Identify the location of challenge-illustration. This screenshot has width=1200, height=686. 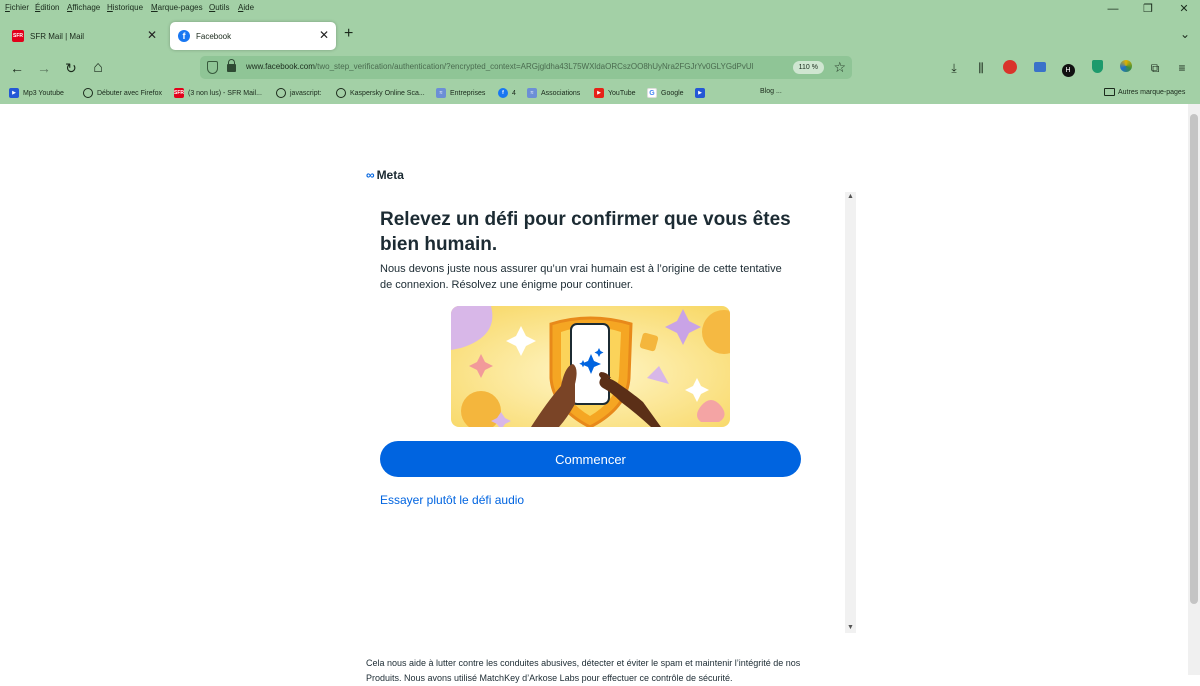
(590, 366).